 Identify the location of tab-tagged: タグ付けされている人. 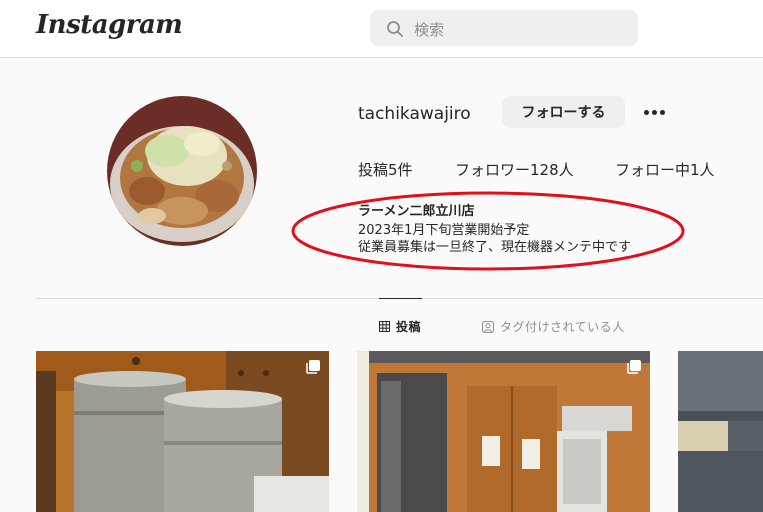
(553, 326).